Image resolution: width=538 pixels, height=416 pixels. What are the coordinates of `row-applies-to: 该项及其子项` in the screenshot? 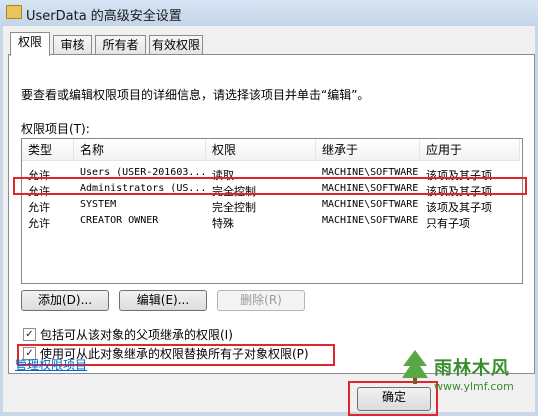 It's located at (459, 207).